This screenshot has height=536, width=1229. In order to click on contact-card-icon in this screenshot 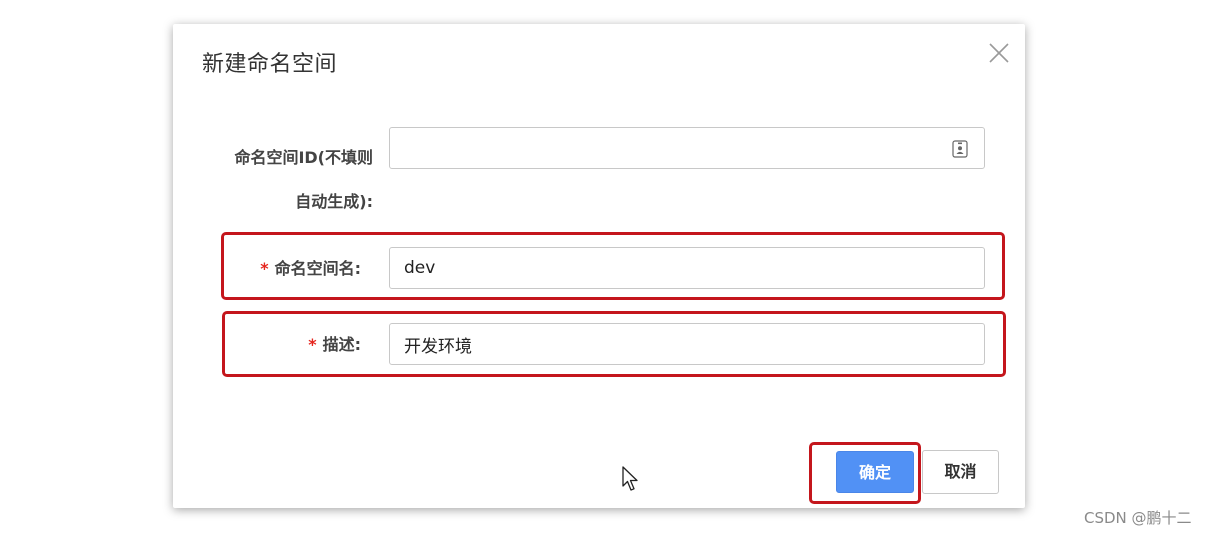, I will do `click(960, 149)`.